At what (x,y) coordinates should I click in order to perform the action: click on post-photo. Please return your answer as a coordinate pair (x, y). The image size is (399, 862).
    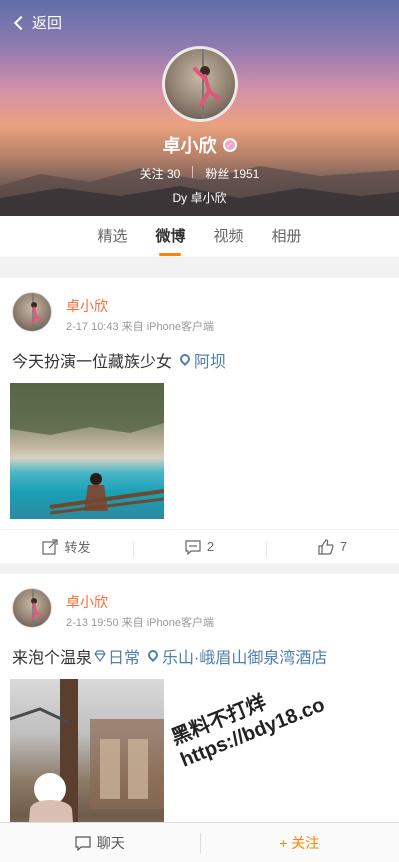
    Looking at the image, I should click on (87, 451).